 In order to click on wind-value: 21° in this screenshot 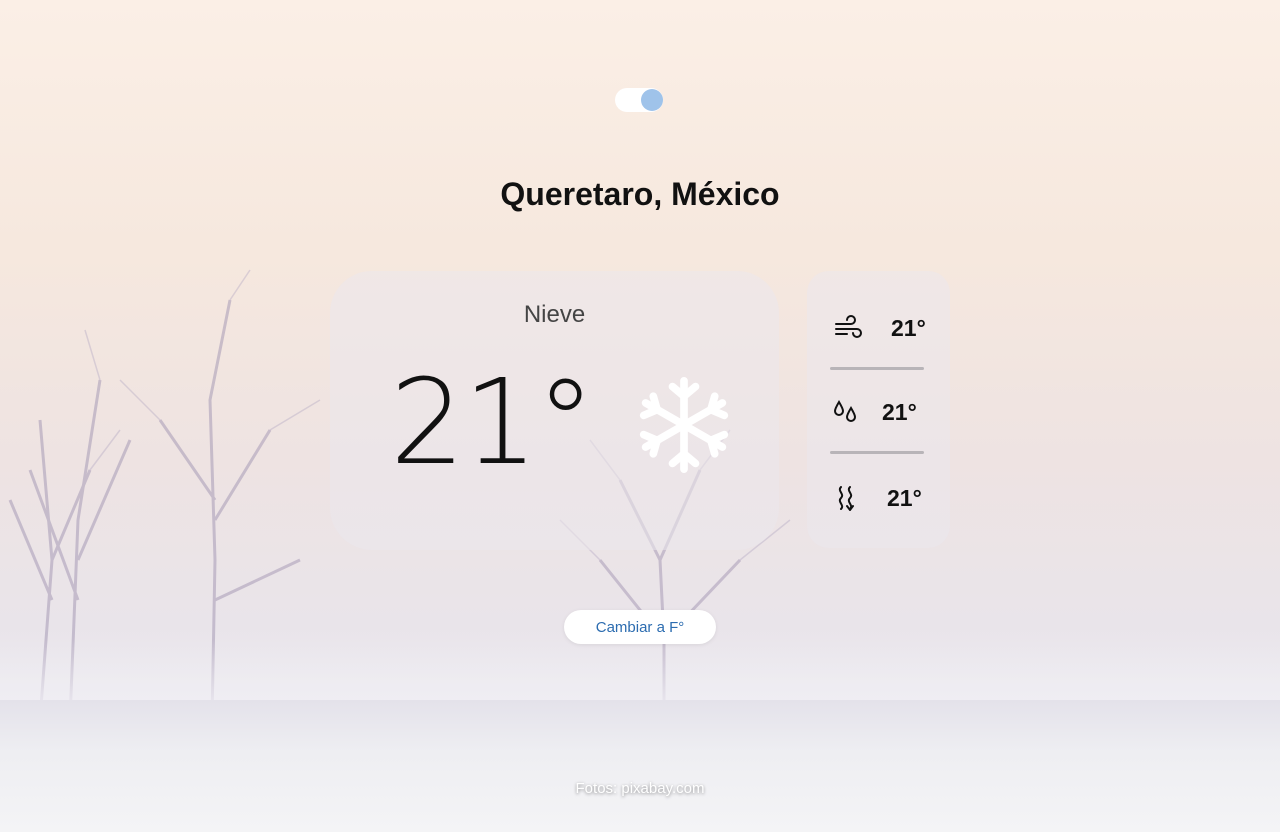, I will do `click(908, 328)`.